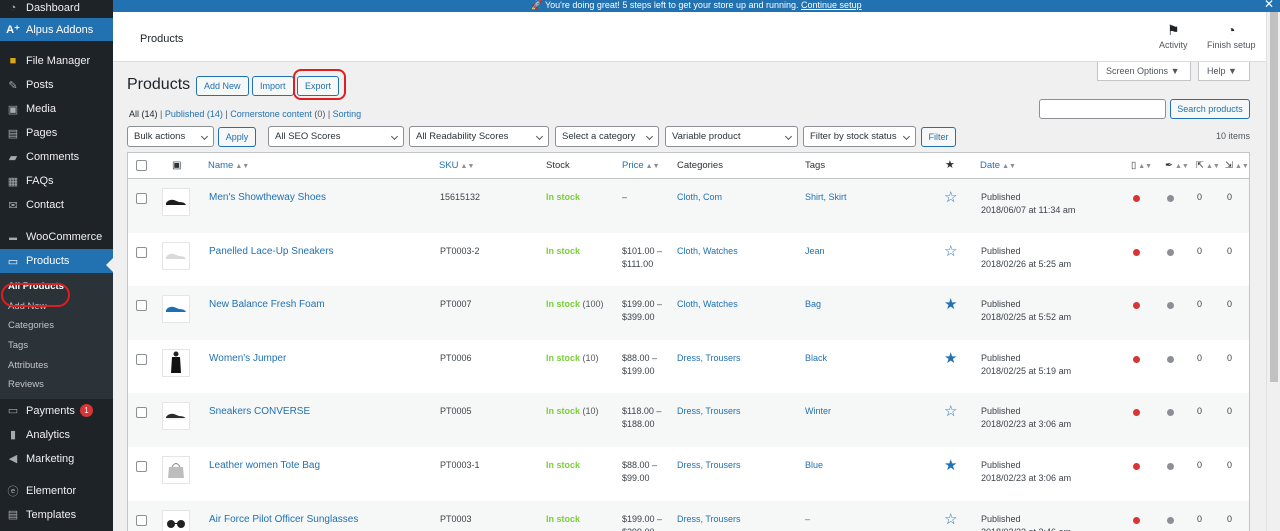 The width and height of the screenshot is (1280, 531). Describe the element at coordinates (56, 157) in the screenshot. I see `sidebar-item-comments: ▰ Comments` at that location.